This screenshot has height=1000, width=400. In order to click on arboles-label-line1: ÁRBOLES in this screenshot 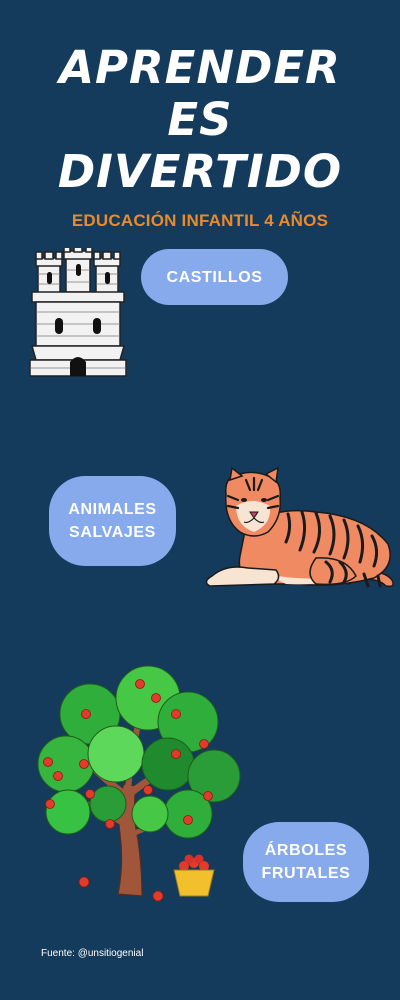, I will do `click(306, 850)`.